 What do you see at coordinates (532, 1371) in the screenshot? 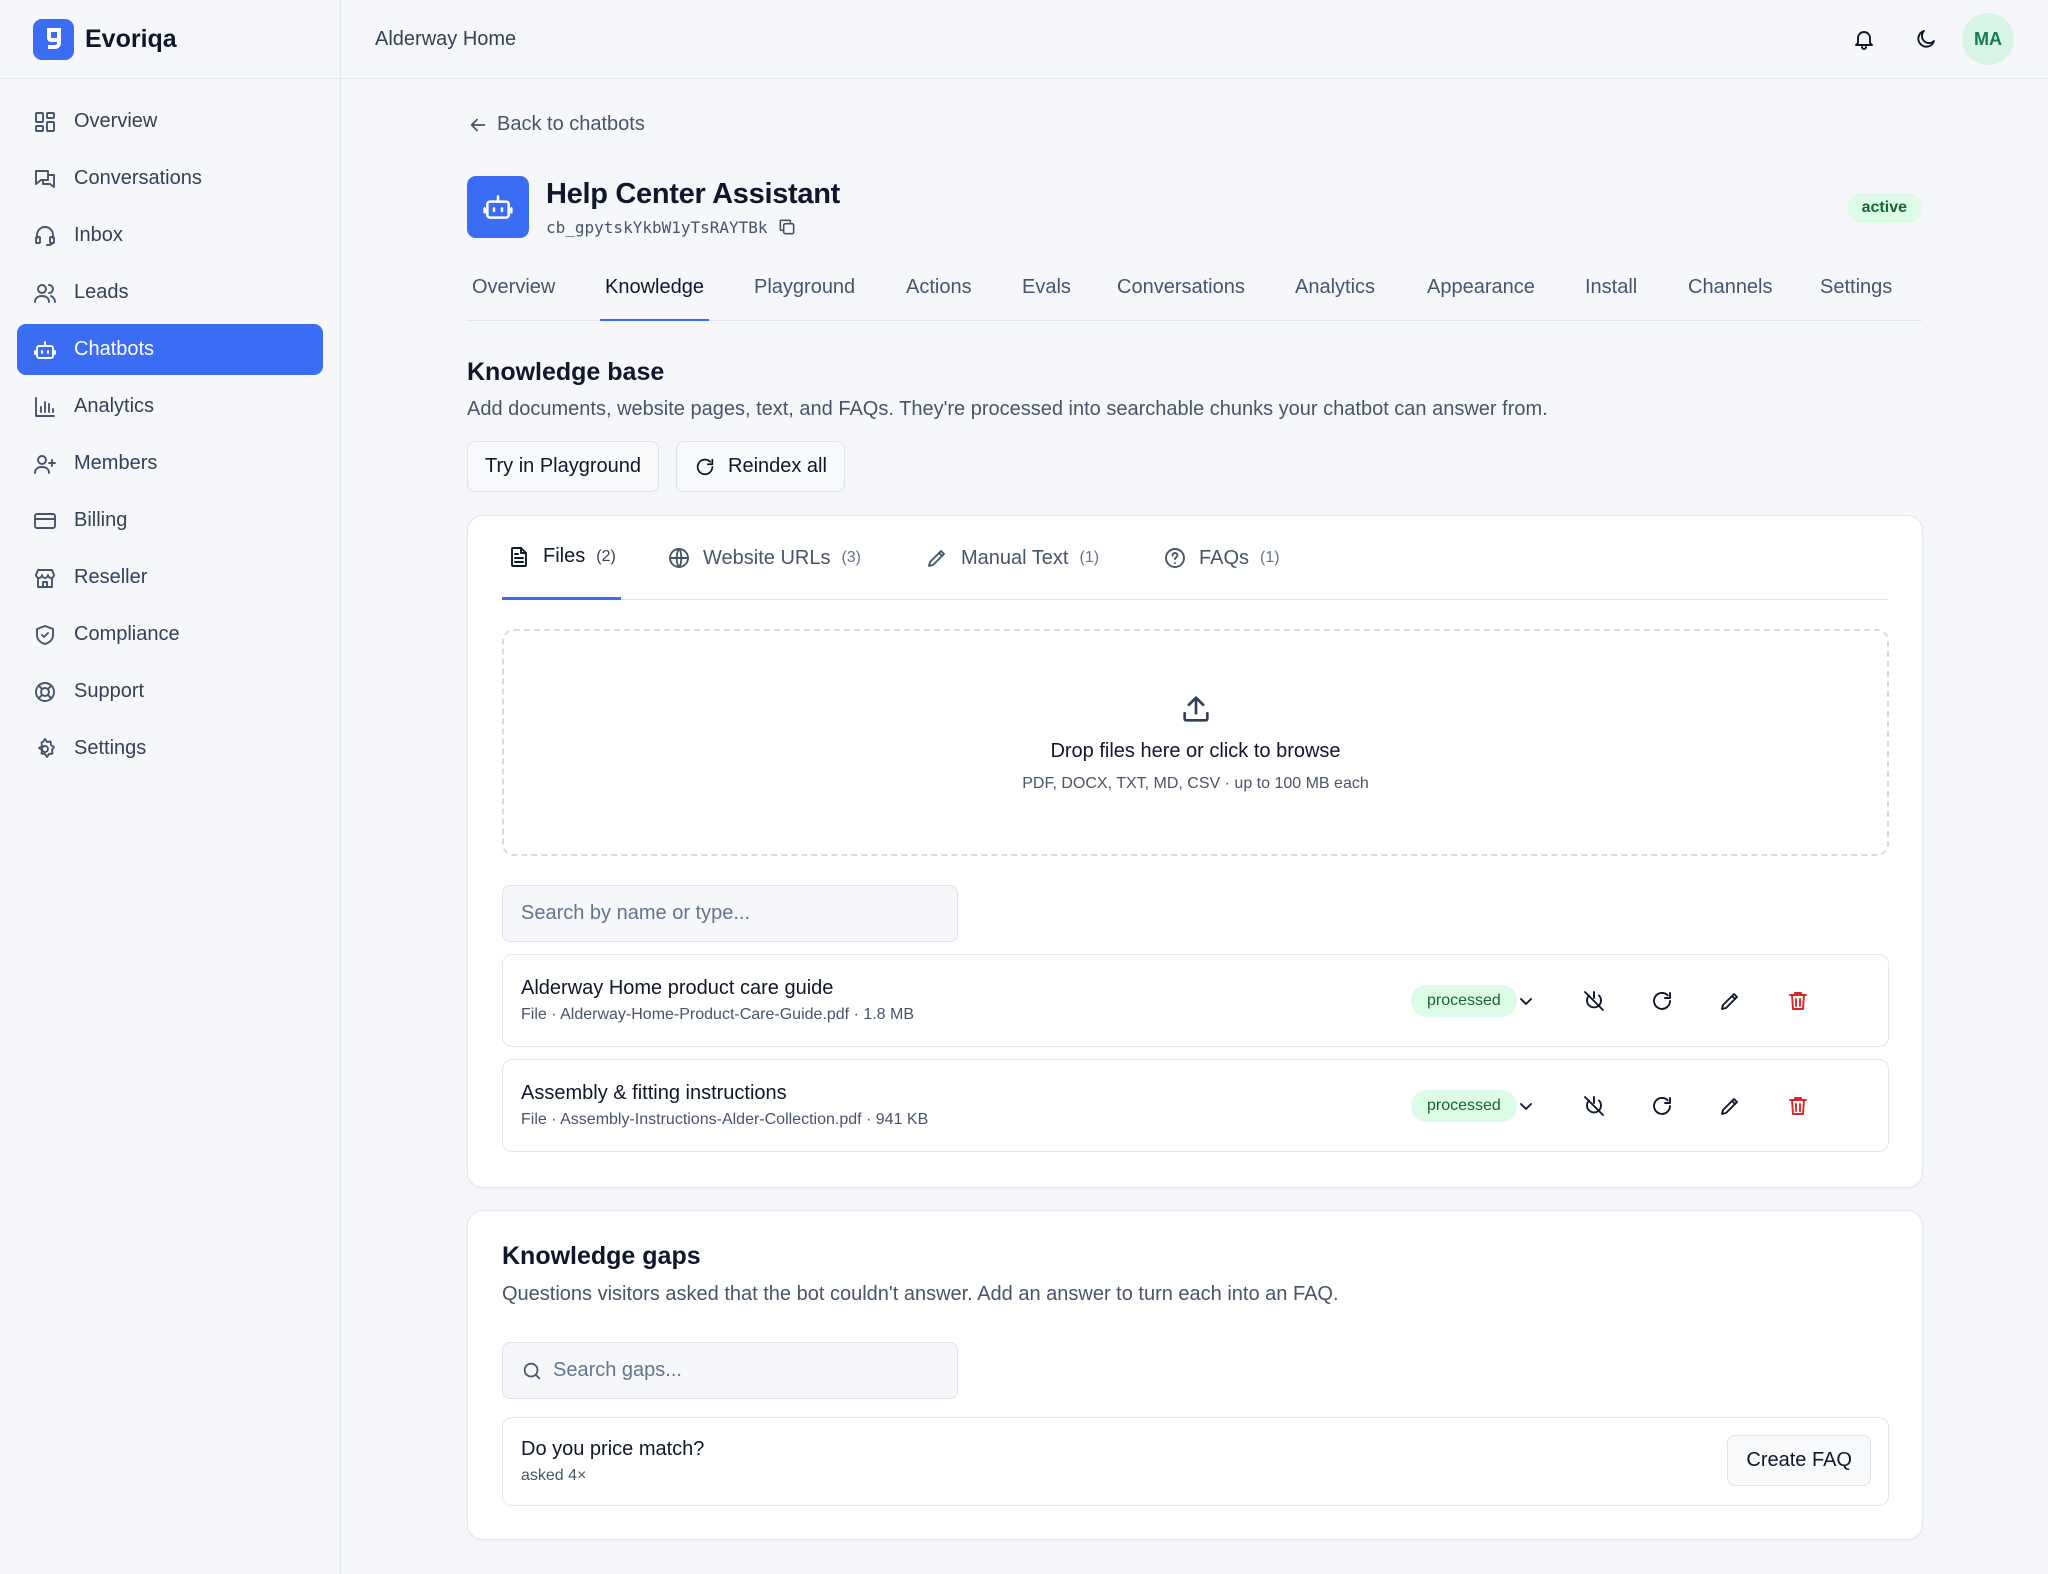
I see `search-icon` at bounding box center [532, 1371].